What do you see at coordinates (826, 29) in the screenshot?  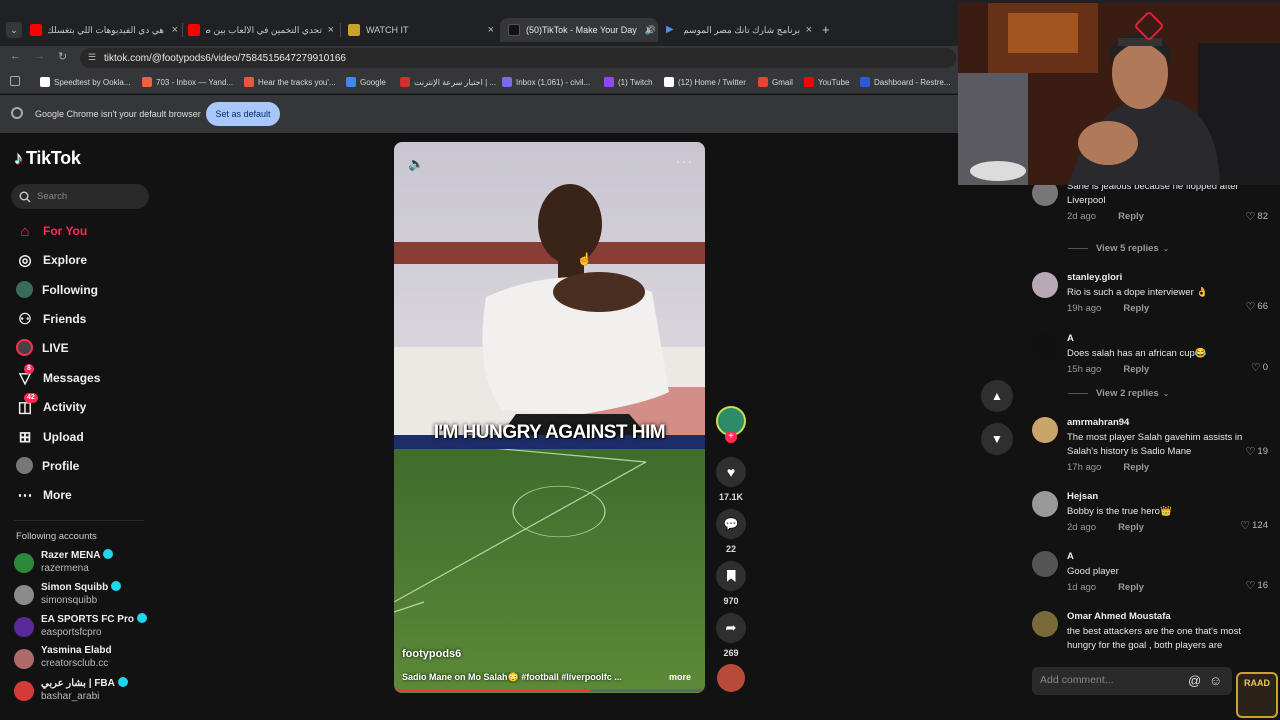 I see `new-tab-button: +` at bounding box center [826, 29].